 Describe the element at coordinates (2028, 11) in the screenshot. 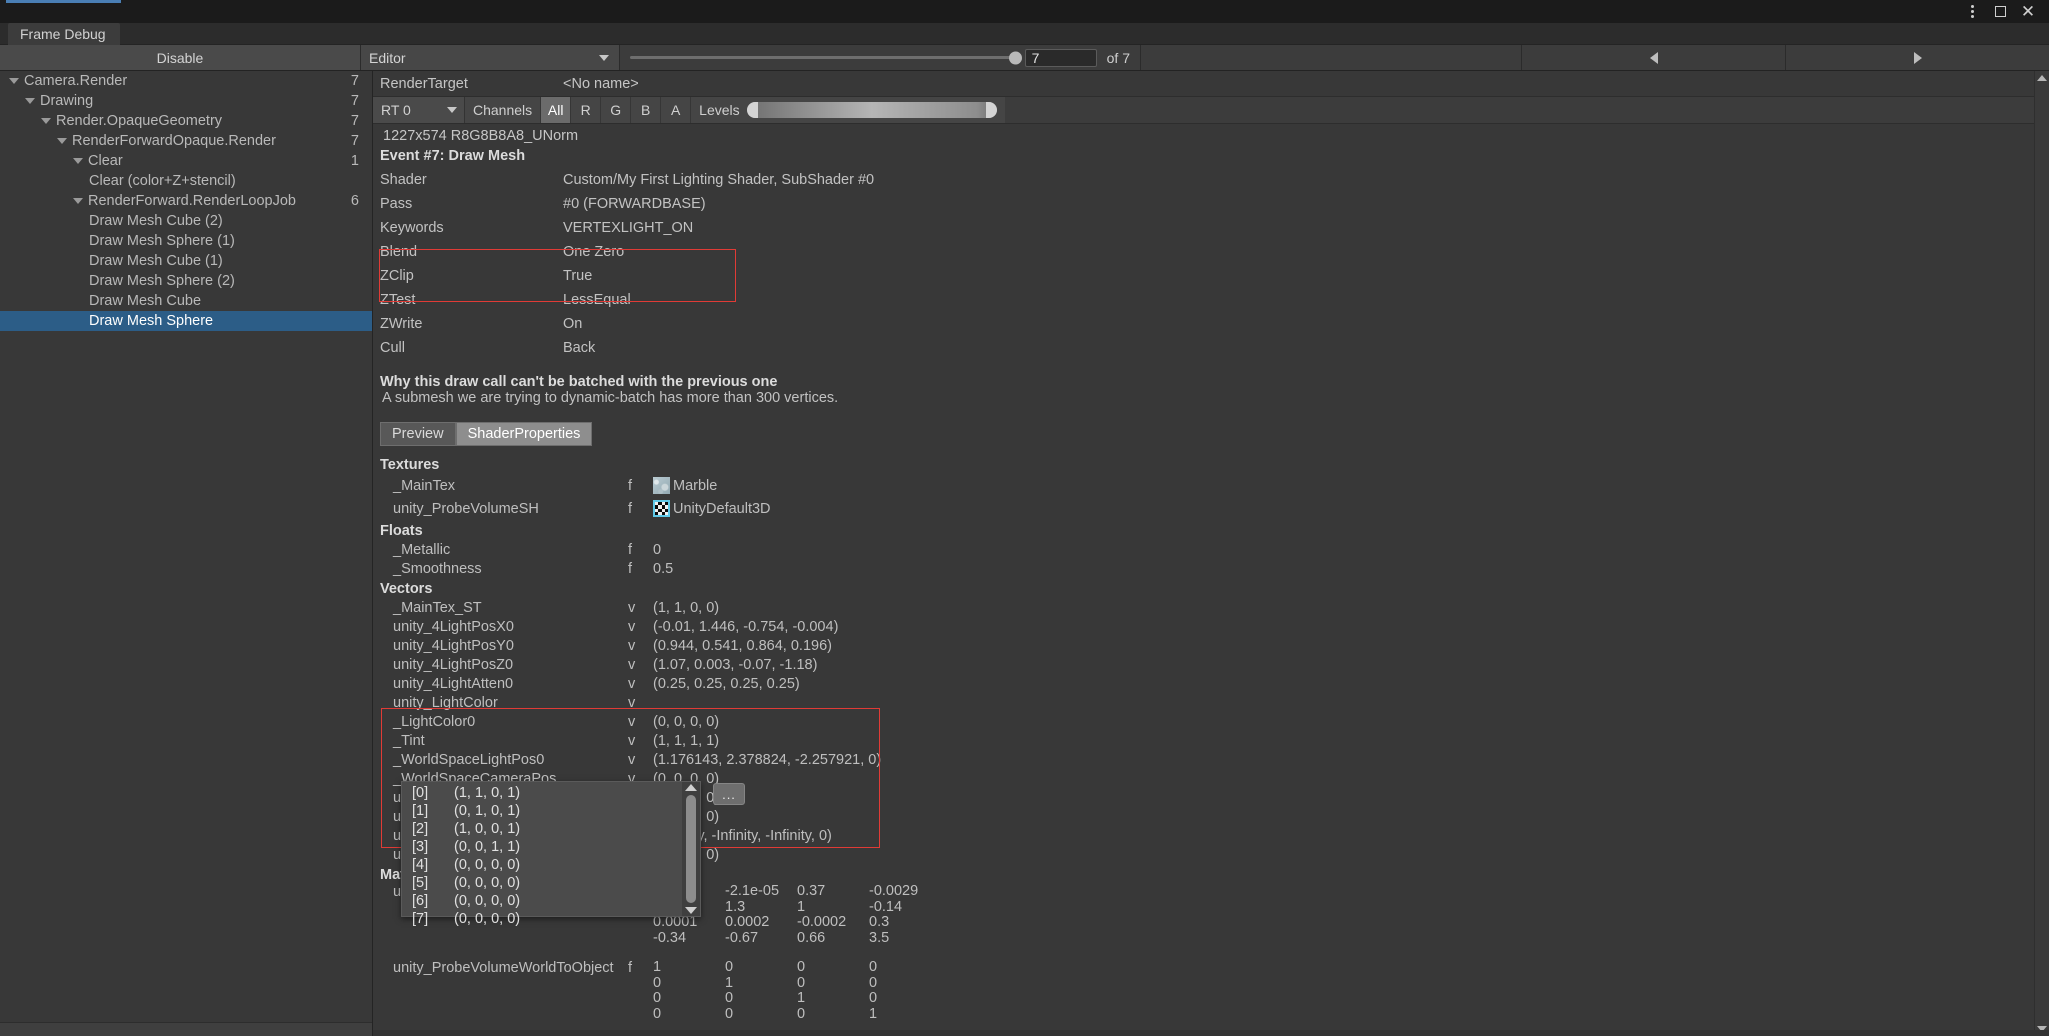

I see `close-icon: ✕` at that location.